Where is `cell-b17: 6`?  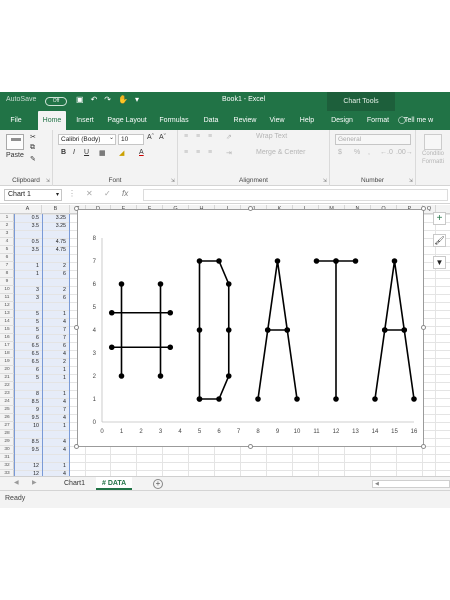 cell-b17: 6 is located at coordinates (54, 346).